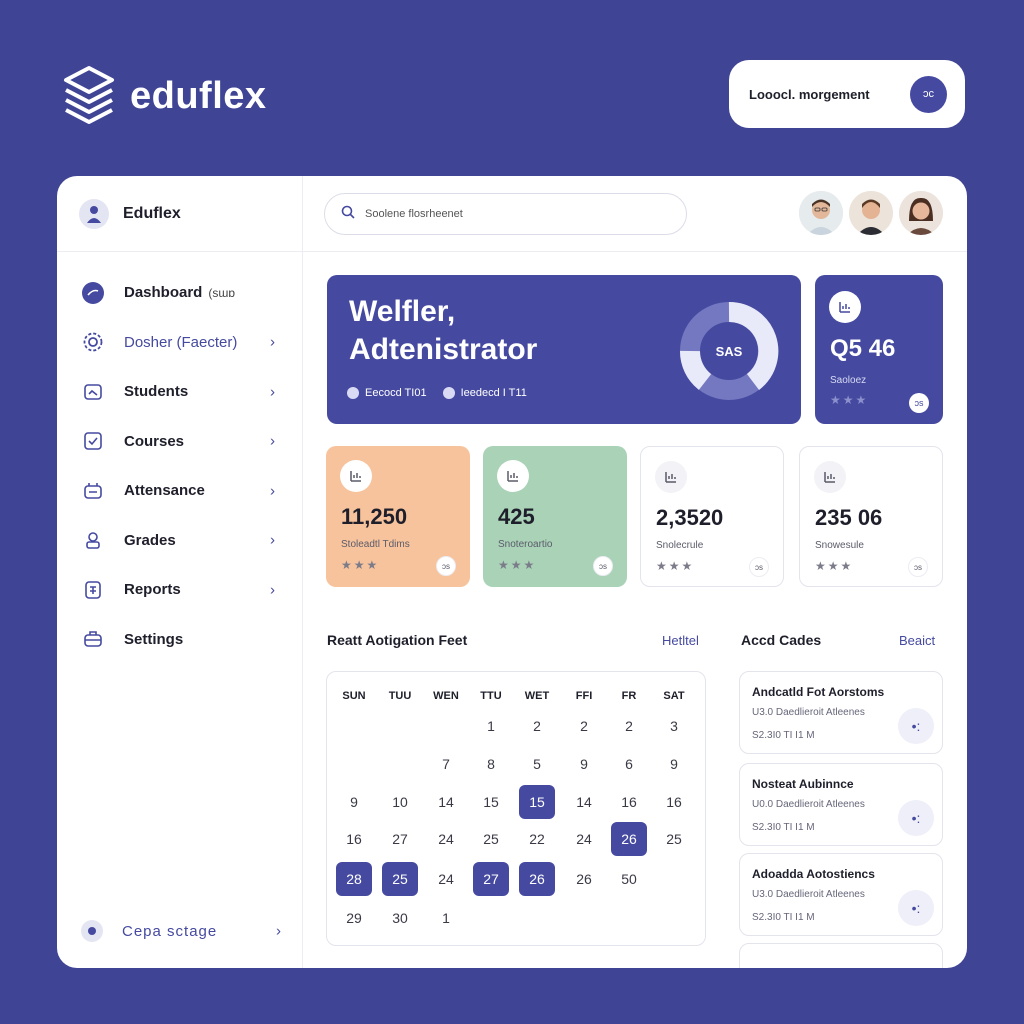 Image resolution: width=1024 pixels, height=1024 pixels. What do you see at coordinates (180, 590) in the screenshot?
I see `sidebar-item-reports: Reports ›` at bounding box center [180, 590].